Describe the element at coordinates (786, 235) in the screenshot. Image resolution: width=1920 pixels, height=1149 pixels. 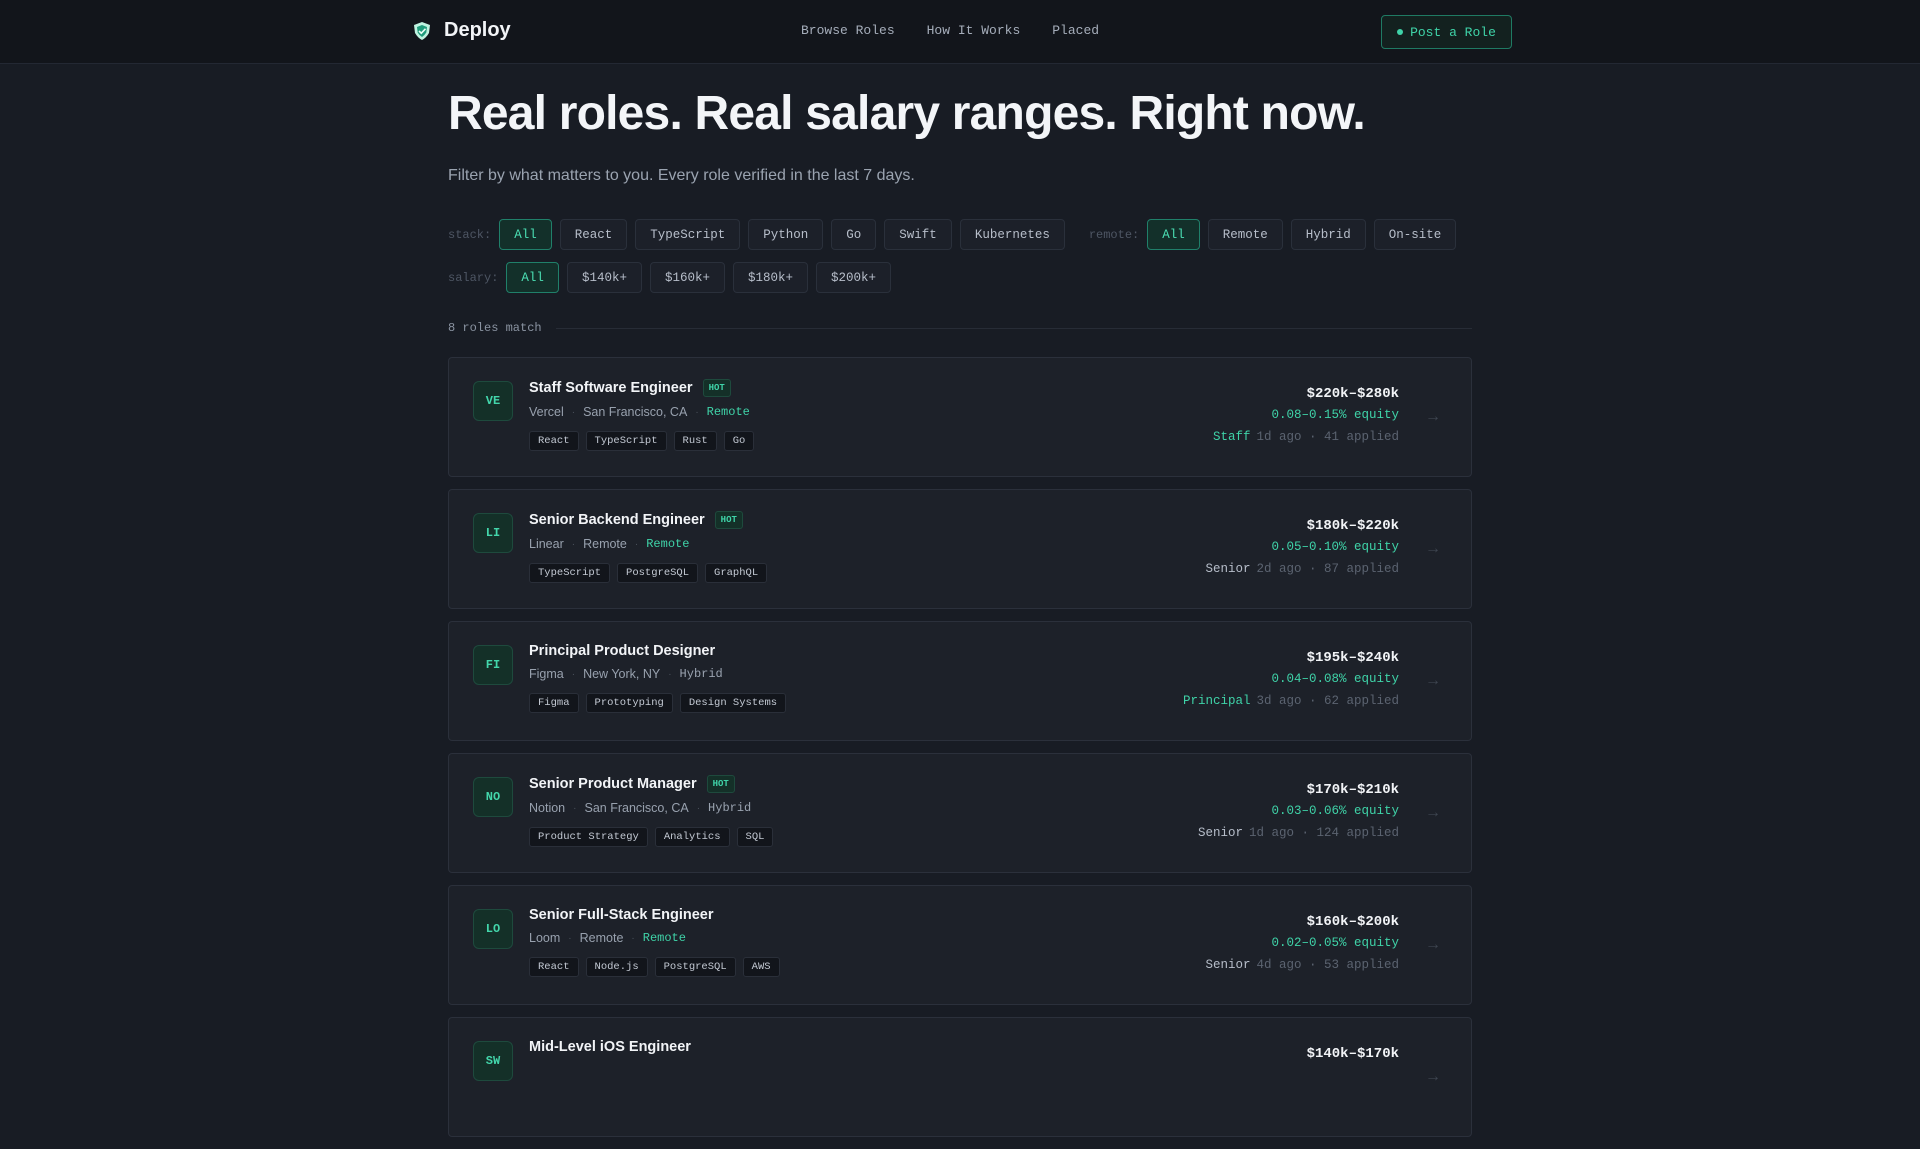
I see `stack-chip-python: Python` at that location.